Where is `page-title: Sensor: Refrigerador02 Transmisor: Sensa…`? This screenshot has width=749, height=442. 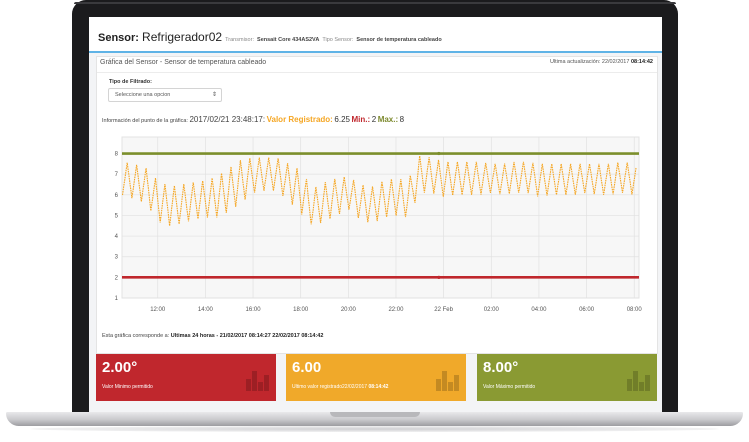 page-title: Sensor: Refrigerador02 Transmisor: Sensa… is located at coordinates (270, 37).